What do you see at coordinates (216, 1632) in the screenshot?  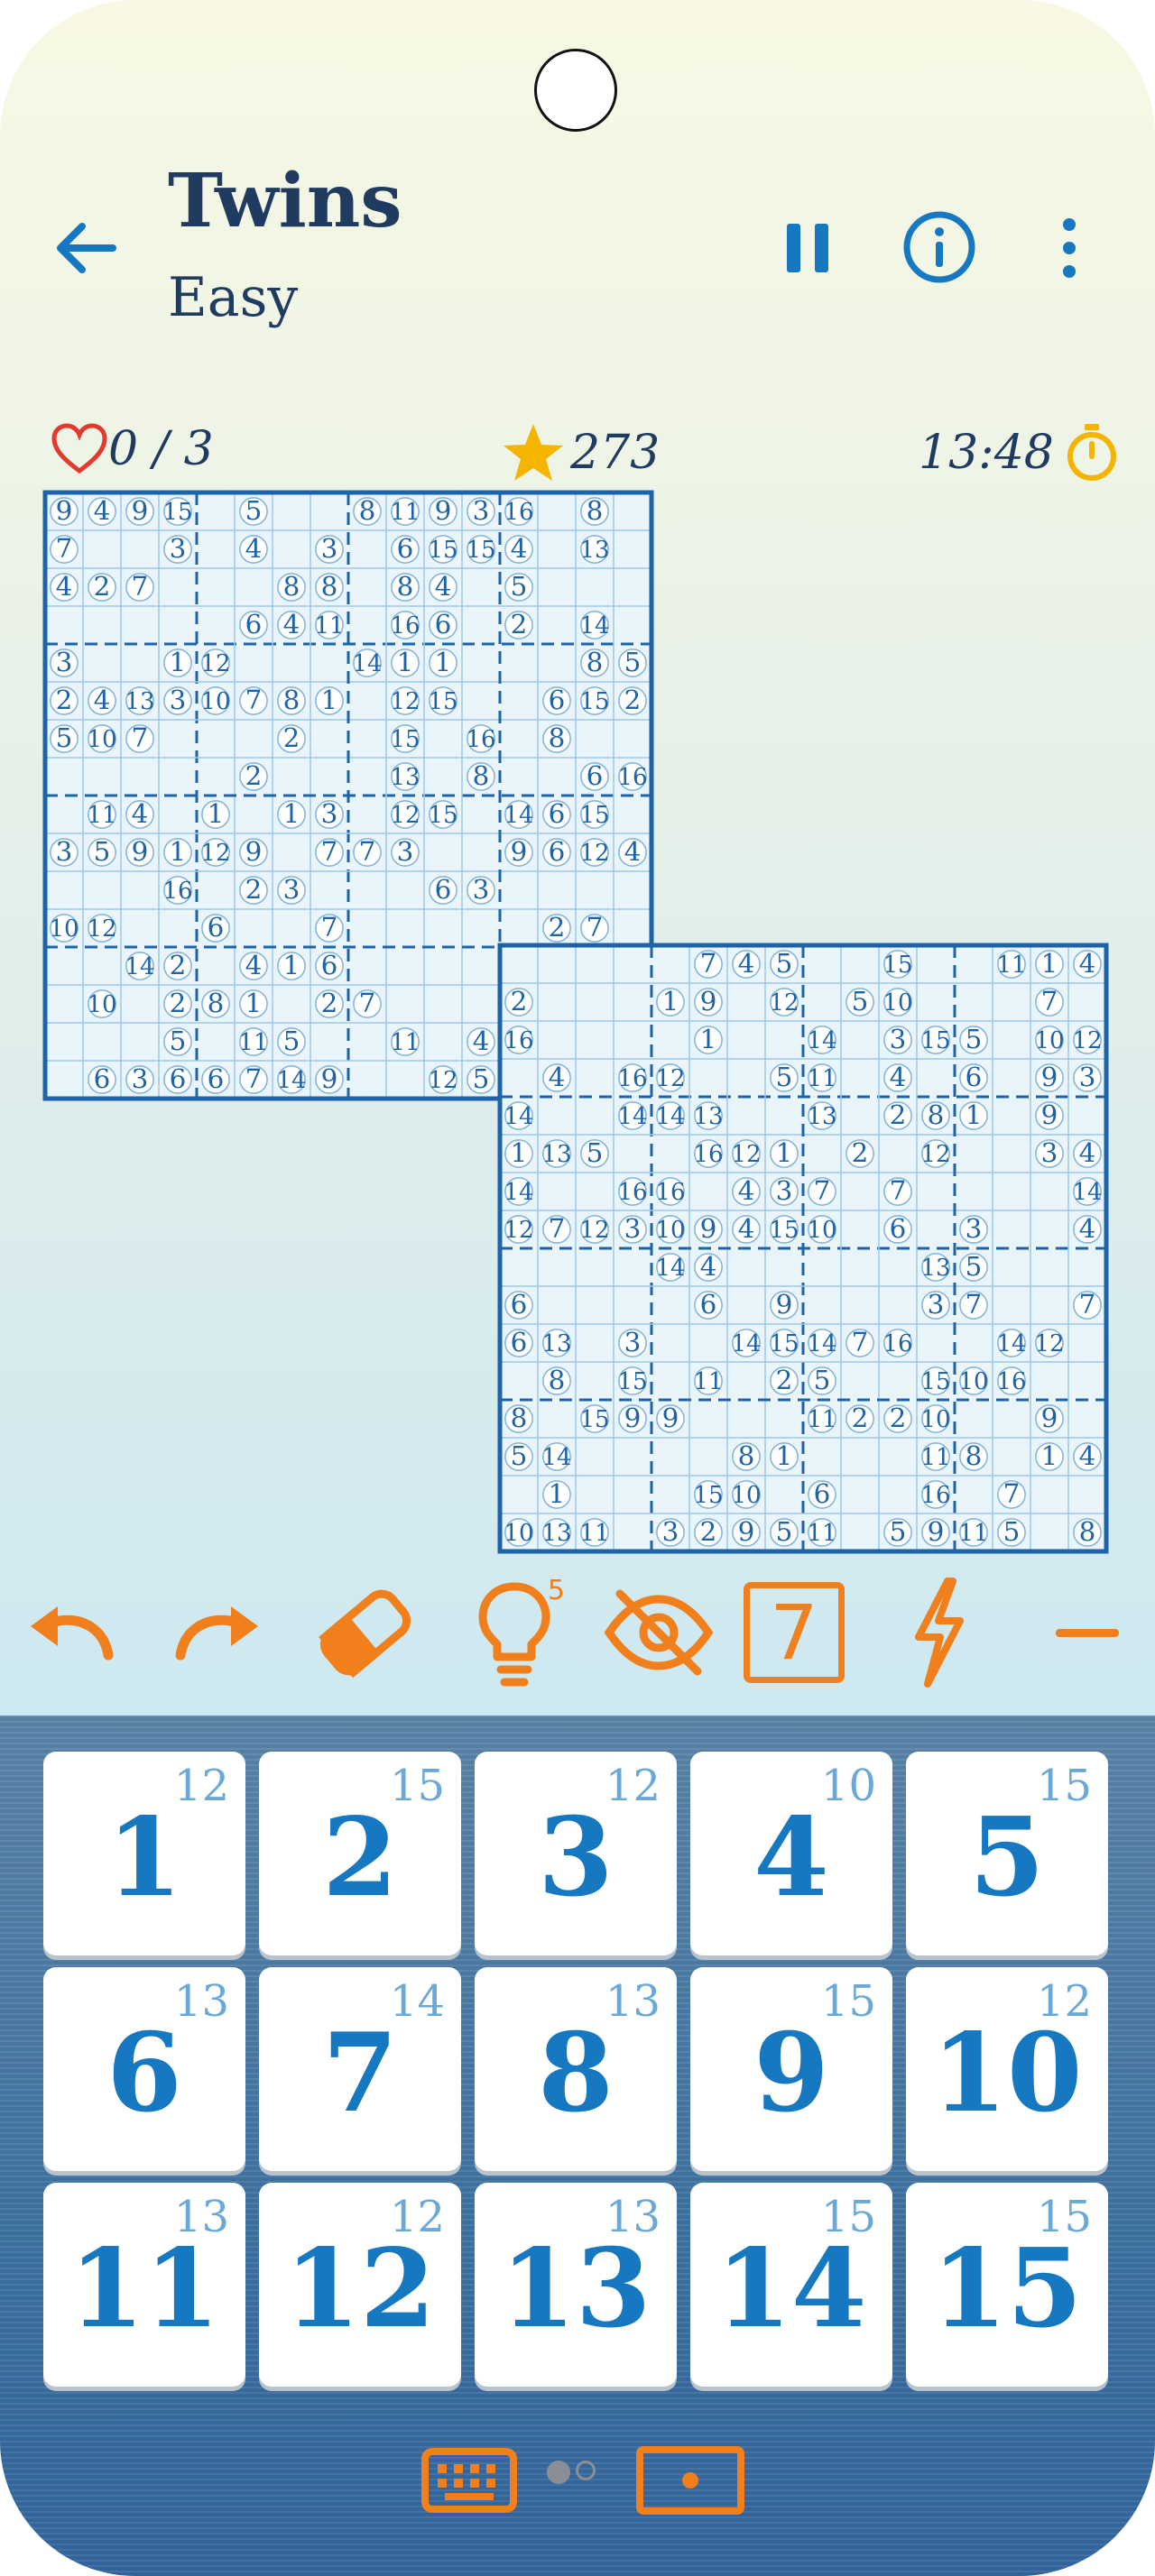 I see `redo-button` at bounding box center [216, 1632].